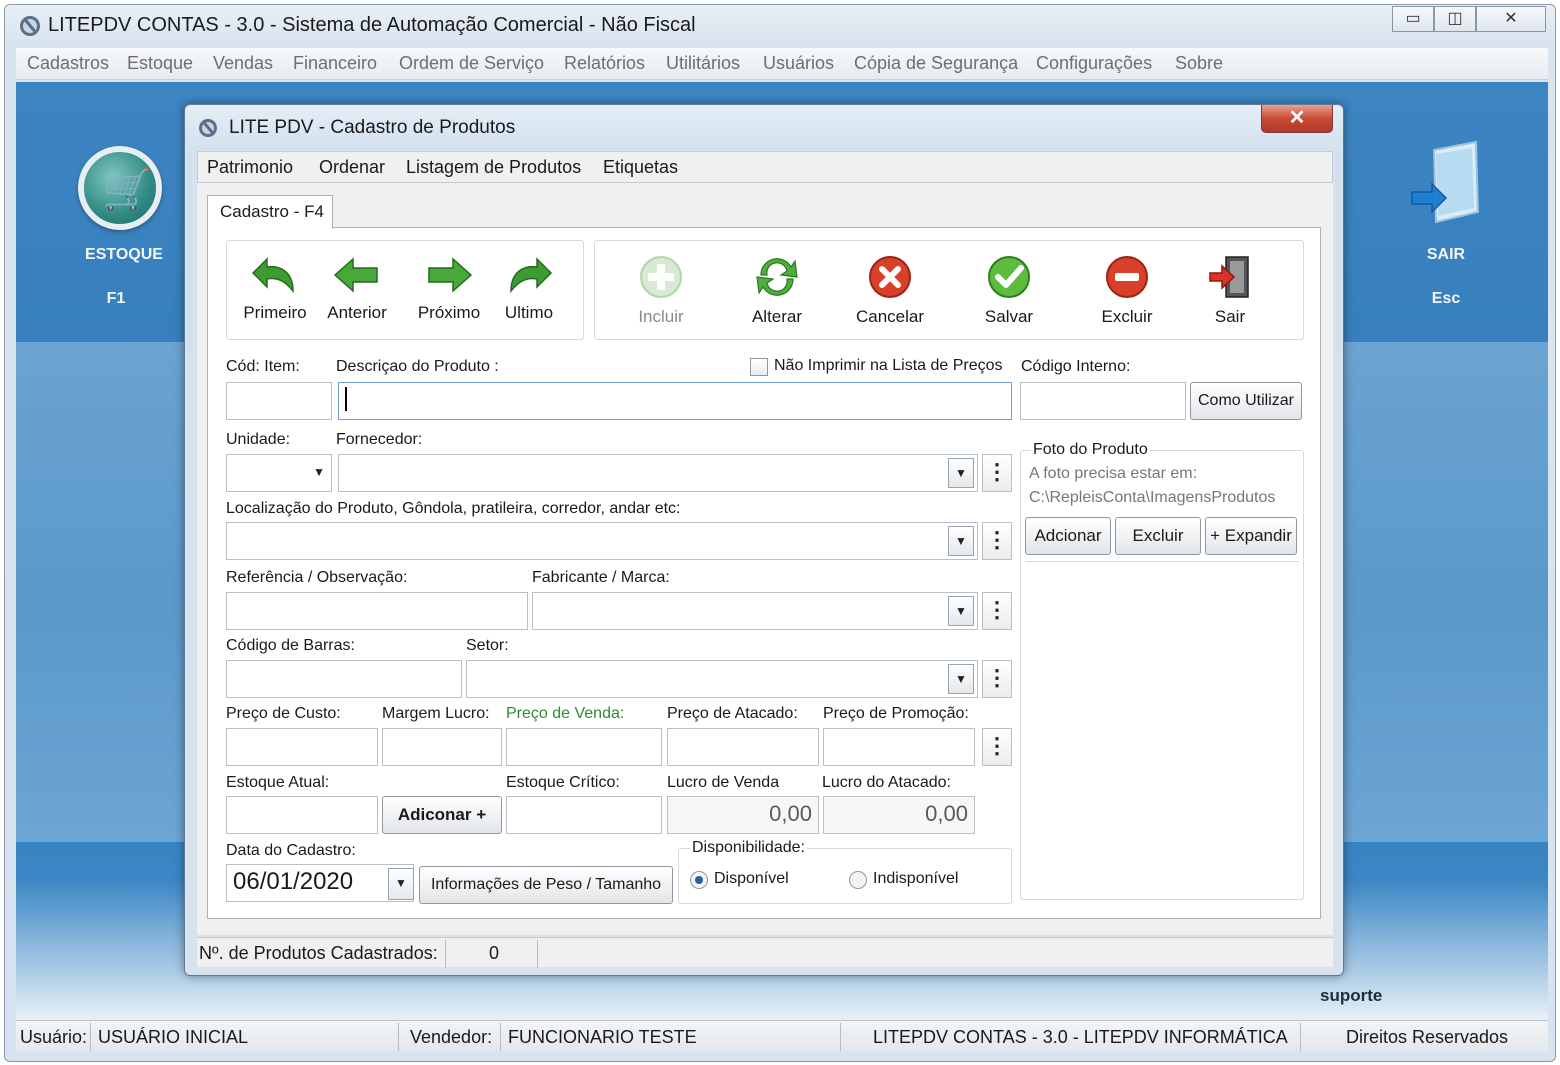 The width and height of the screenshot is (1560, 1065). What do you see at coordinates (661, 290) in the screenshot?
I see `incluir-button: Incluir` at bounding box center [661, 290].